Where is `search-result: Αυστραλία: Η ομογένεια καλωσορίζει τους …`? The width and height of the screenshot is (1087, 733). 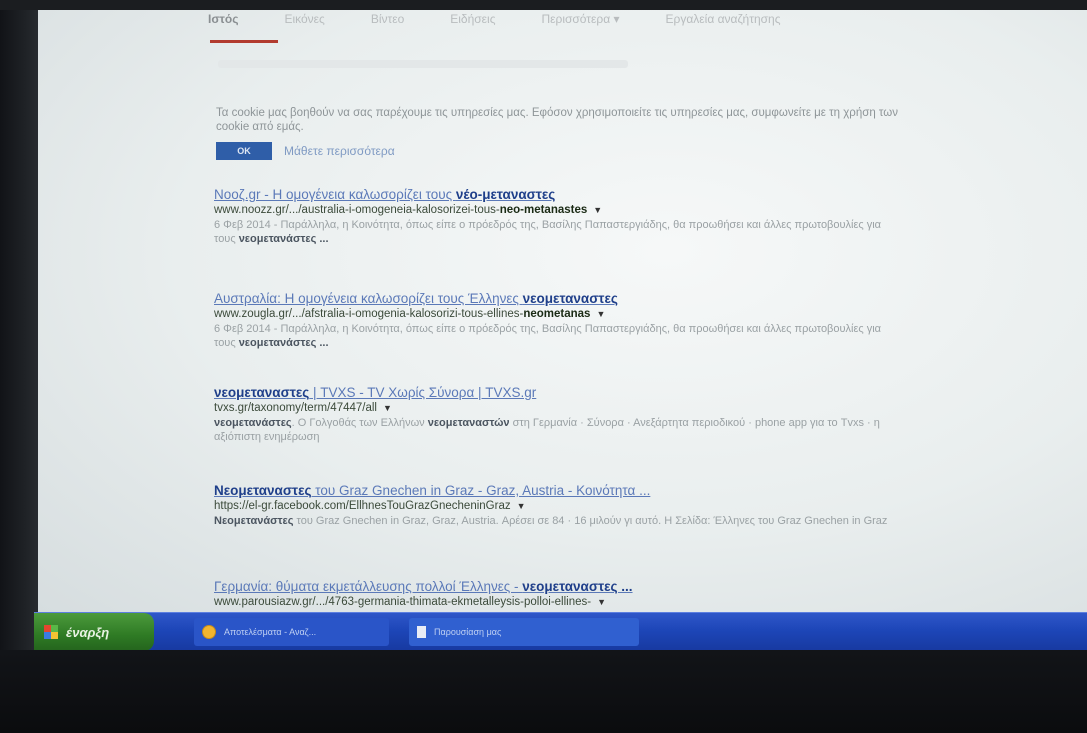
search-result: Αυστραλία: Η ομογένεια καλωσορίζει τους … is located at coordinates (559, 320).